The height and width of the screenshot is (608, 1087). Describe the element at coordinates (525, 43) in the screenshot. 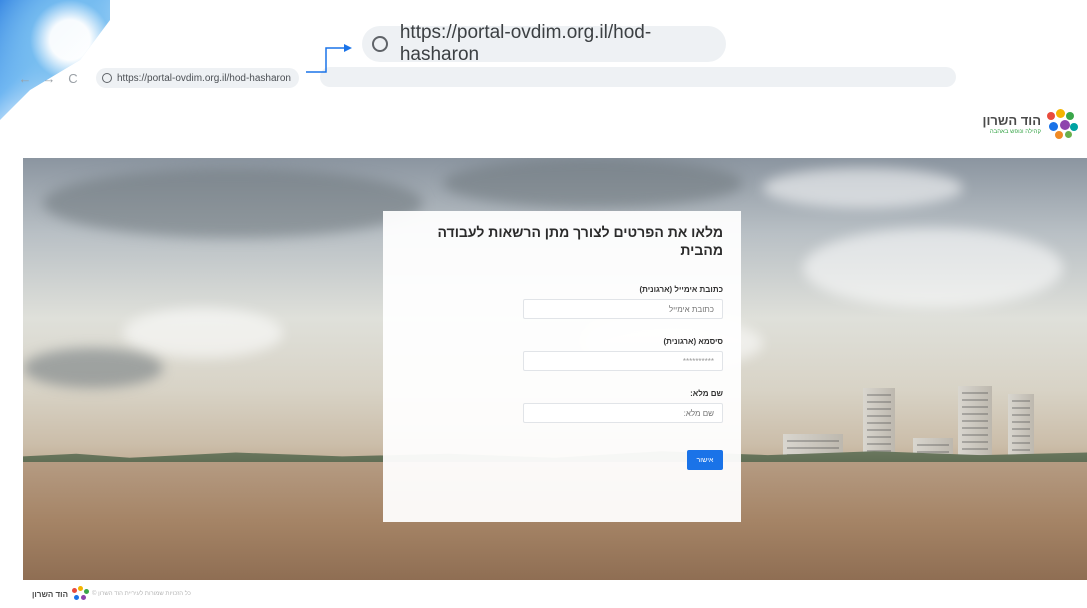

I see `zoomed-url: https://portal-ovdim.org.il/hod-hasharon` at that location.